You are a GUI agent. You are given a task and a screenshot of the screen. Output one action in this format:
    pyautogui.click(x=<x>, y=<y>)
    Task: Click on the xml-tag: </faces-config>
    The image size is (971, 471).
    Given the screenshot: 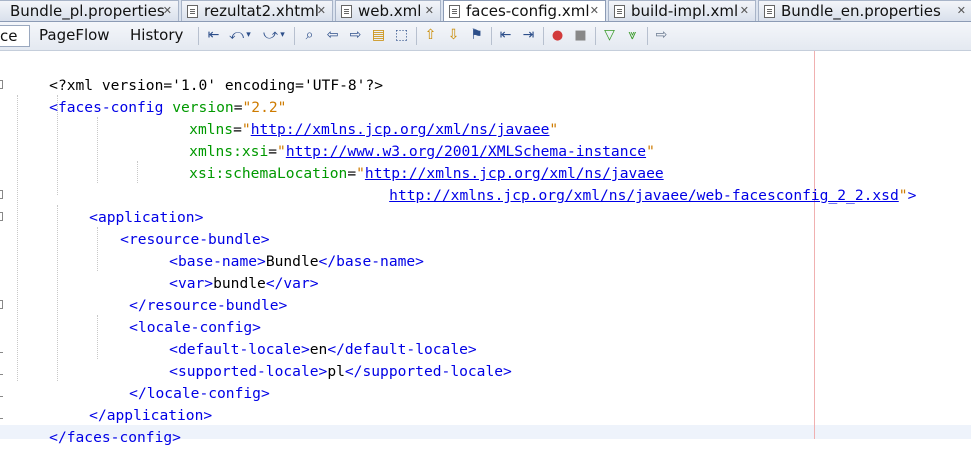 What is the action you would take?
    pyautogui.click(x=115, y=437)
    